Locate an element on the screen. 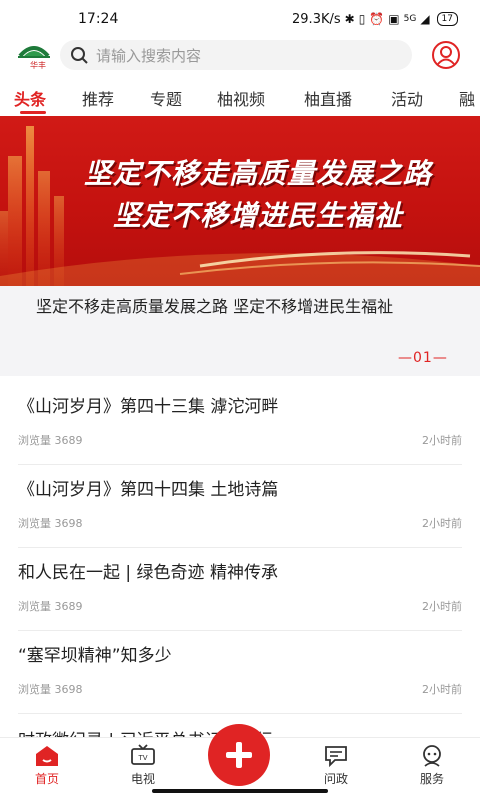 This screenshot has width=480, height=800. top-header: 华丰 请输入搜索内容 is located at coordinates (240, 56).